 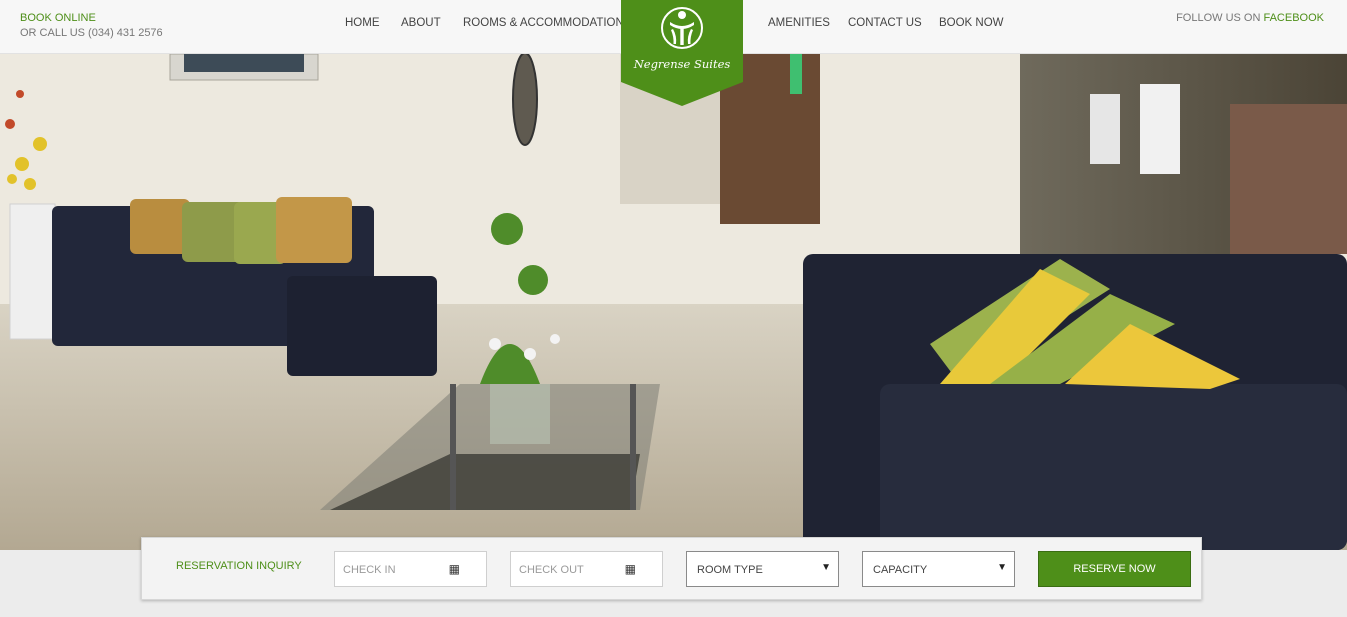 I want to click on capacity-value: CAPACITY, so click(x=900, y=570).